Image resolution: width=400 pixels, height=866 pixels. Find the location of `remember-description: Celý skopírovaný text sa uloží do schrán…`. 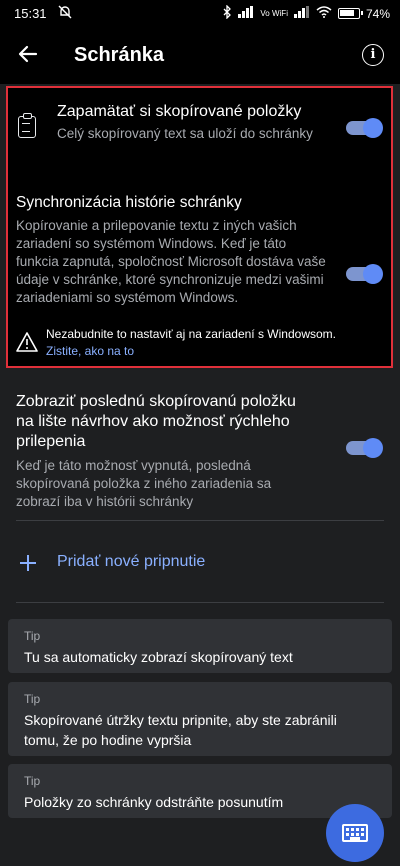

remember-description: Celý skopírovaný text sa uloží do schrán… is located at coordinates (185, 133).